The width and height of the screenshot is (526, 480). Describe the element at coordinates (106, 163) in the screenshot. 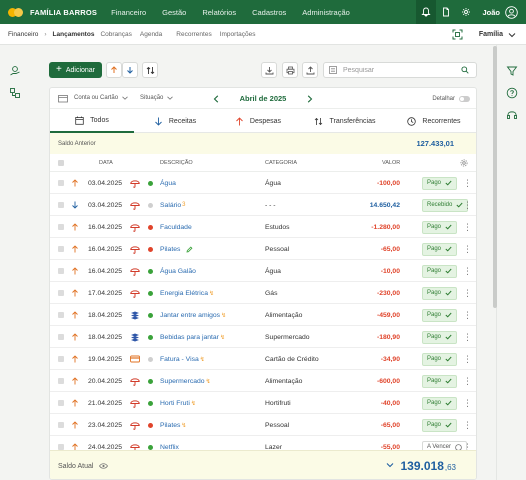

I see `column-date: DATA` at that location.